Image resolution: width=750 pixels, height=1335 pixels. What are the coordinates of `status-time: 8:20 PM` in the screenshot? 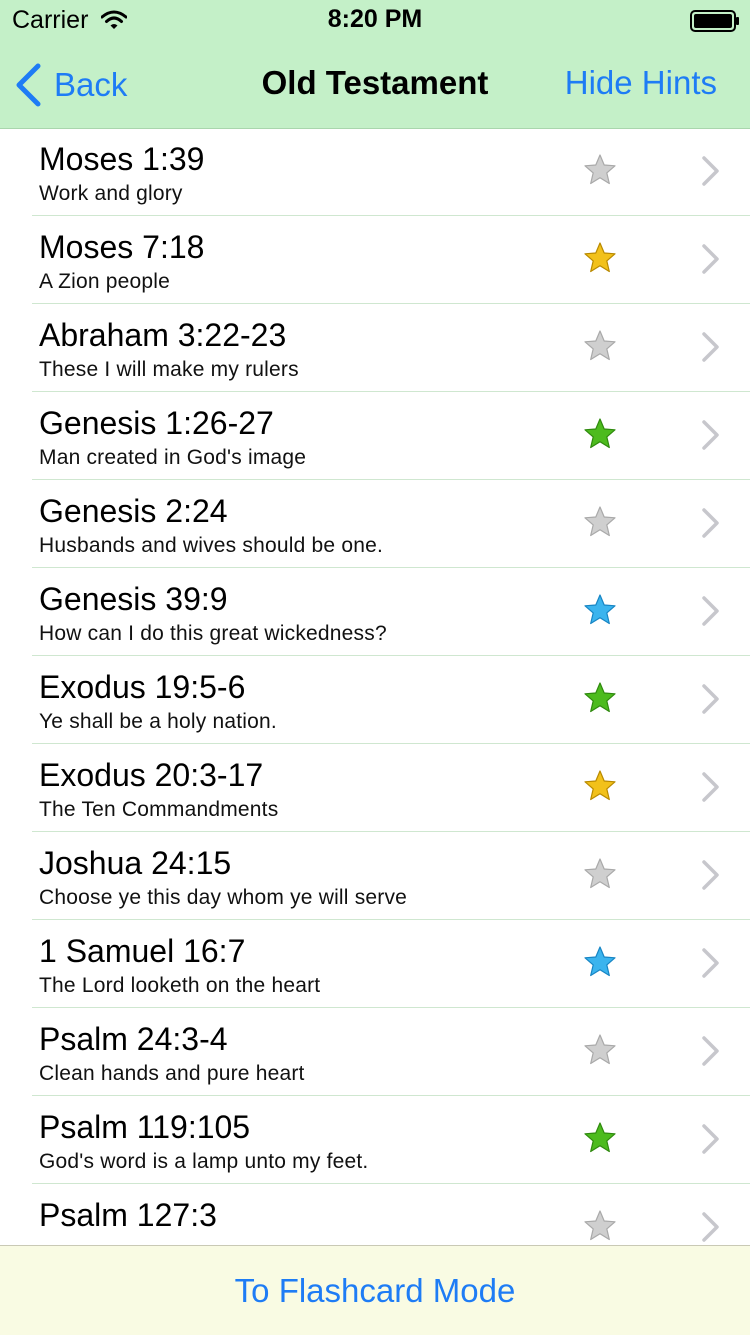 It's located at (375, 19).